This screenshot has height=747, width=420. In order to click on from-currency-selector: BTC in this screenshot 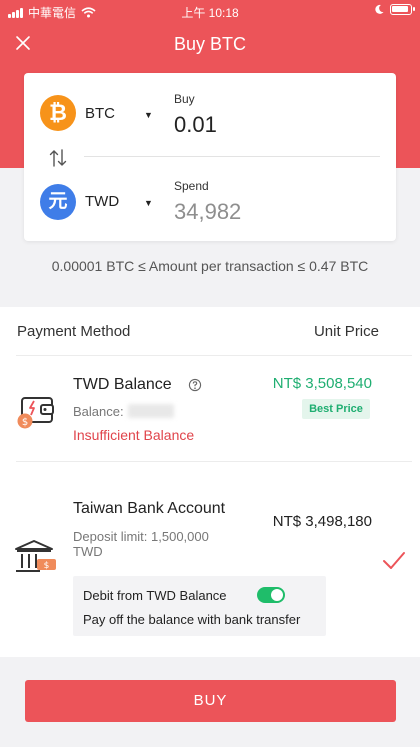, I will do `click(100, 113)`.